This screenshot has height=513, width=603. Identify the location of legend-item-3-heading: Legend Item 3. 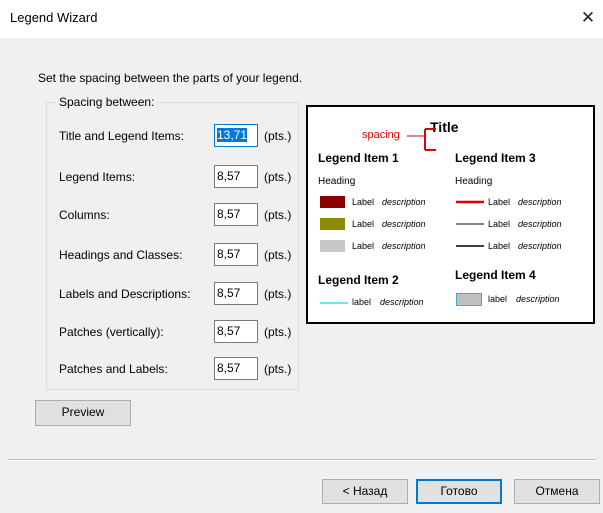
(495, 158).